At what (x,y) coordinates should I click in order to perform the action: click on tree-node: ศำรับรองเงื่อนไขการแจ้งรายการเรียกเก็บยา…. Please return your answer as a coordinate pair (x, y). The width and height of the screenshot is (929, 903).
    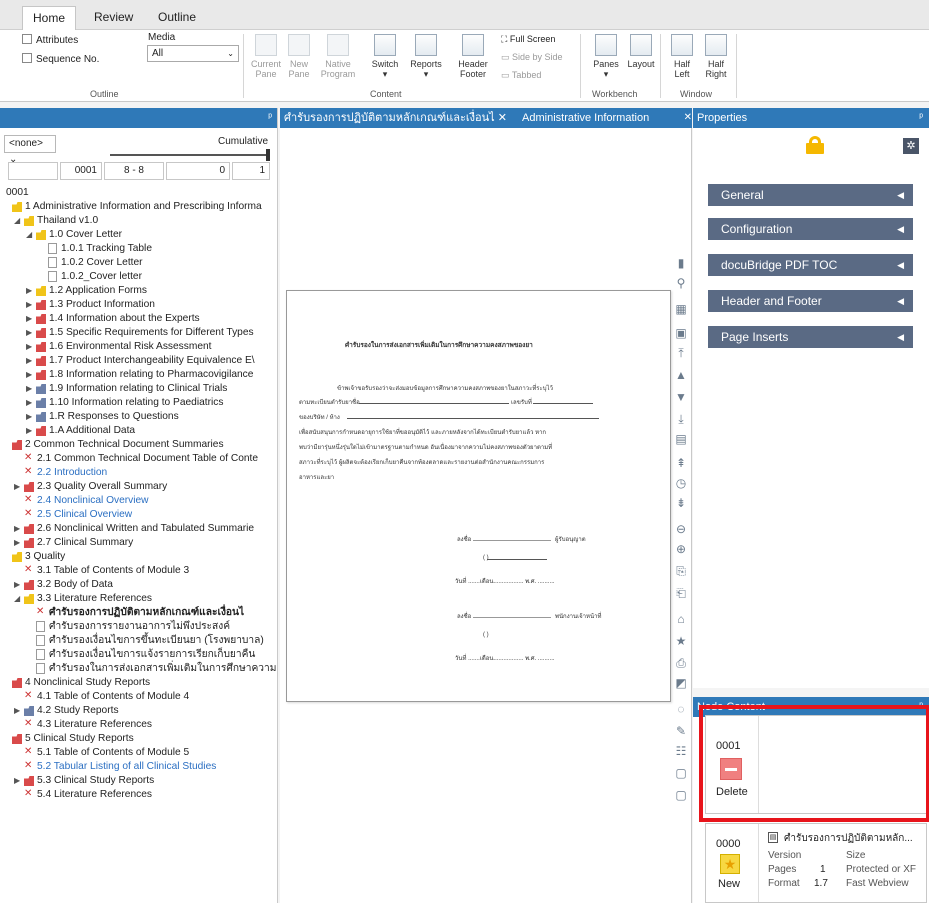
    Looking at the image, I should click on (138, 655).